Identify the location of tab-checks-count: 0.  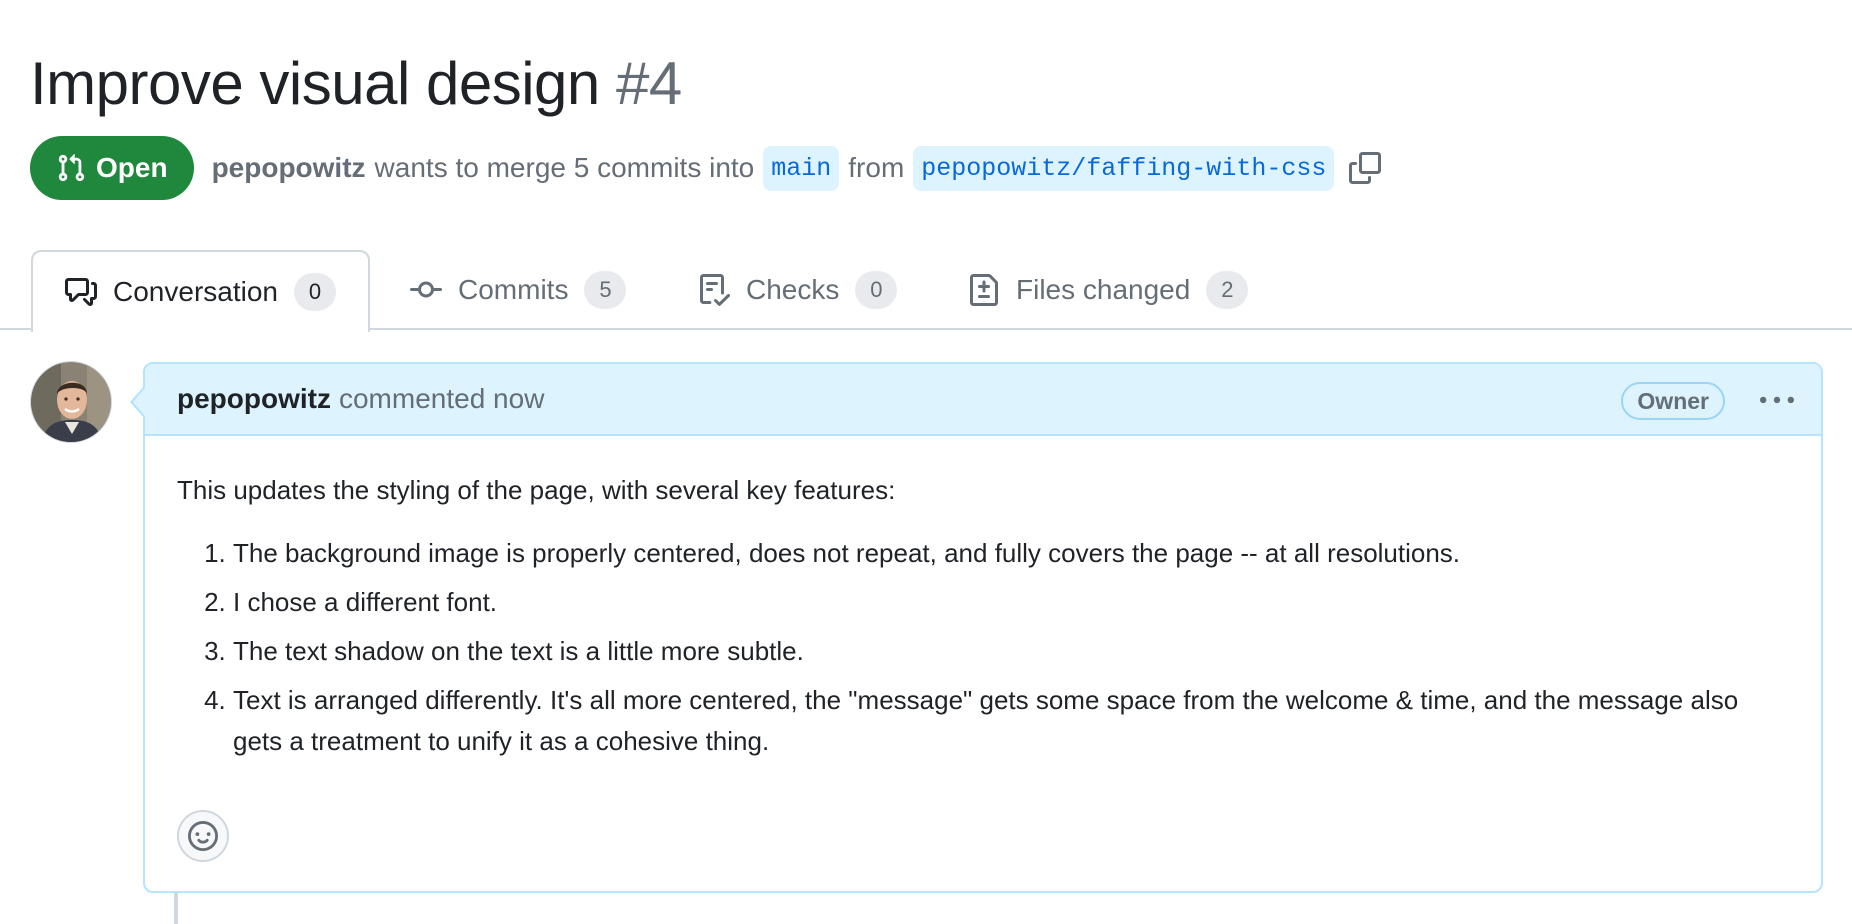
(876, 290).